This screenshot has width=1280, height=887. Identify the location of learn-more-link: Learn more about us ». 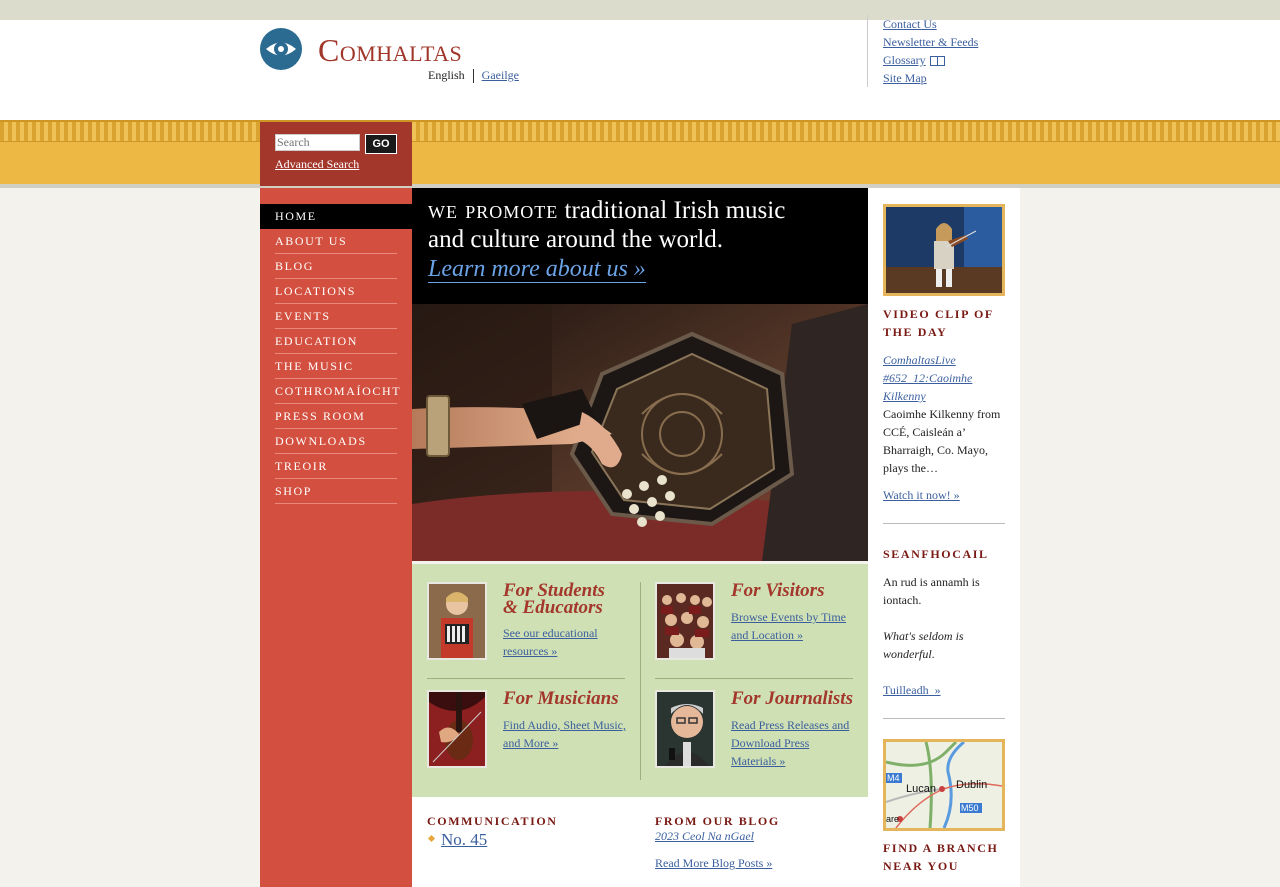
(537, 269).